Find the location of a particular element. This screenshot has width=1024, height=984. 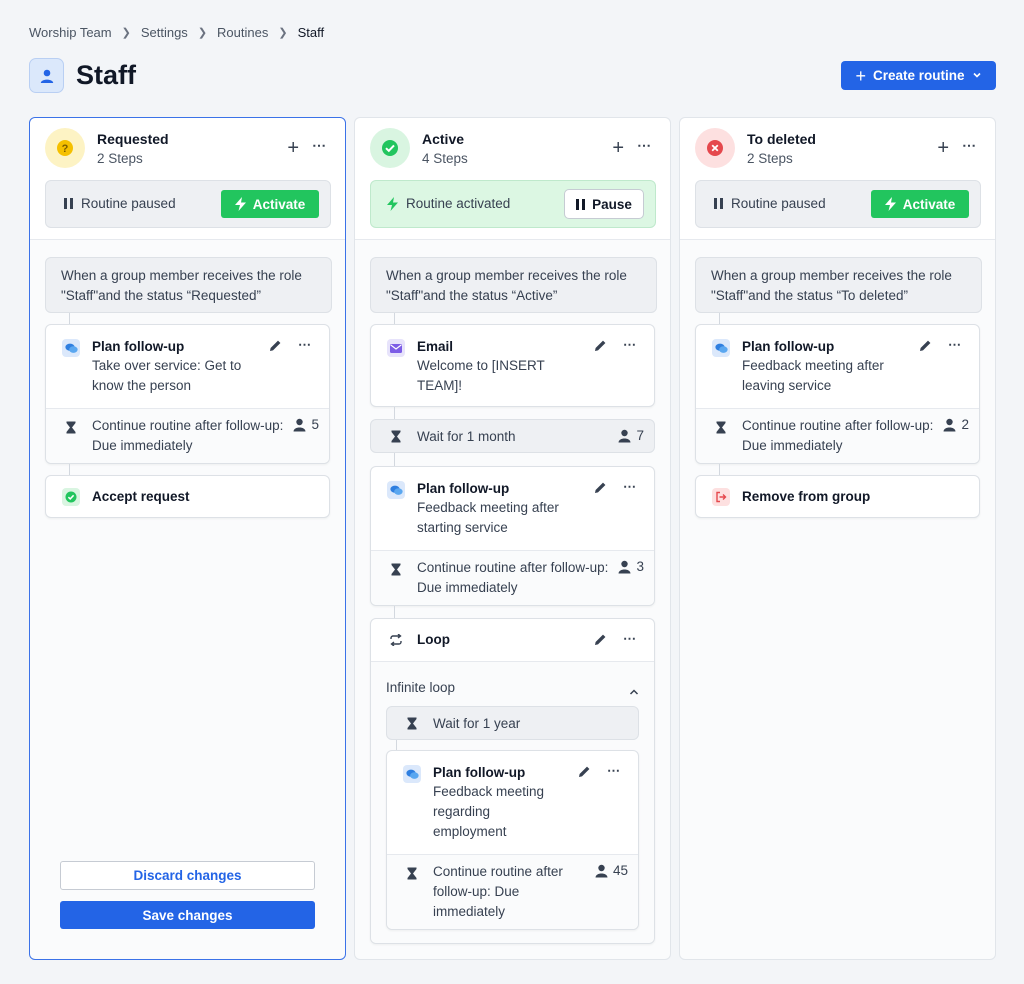

create-routine-label: Create routine is located at coordinates (918, 75).